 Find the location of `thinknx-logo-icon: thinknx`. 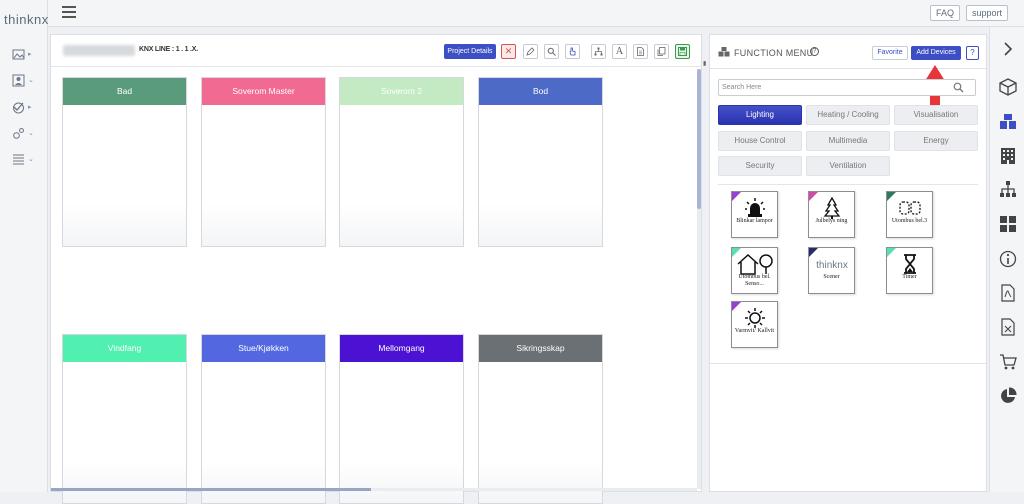

thinknx-logo-icon: thinknx is located at coordinates (832, 265).